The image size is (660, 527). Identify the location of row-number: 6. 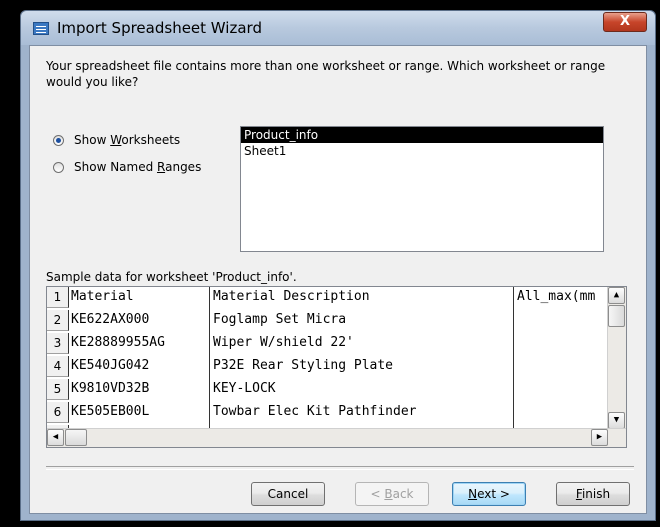
(58, 412).